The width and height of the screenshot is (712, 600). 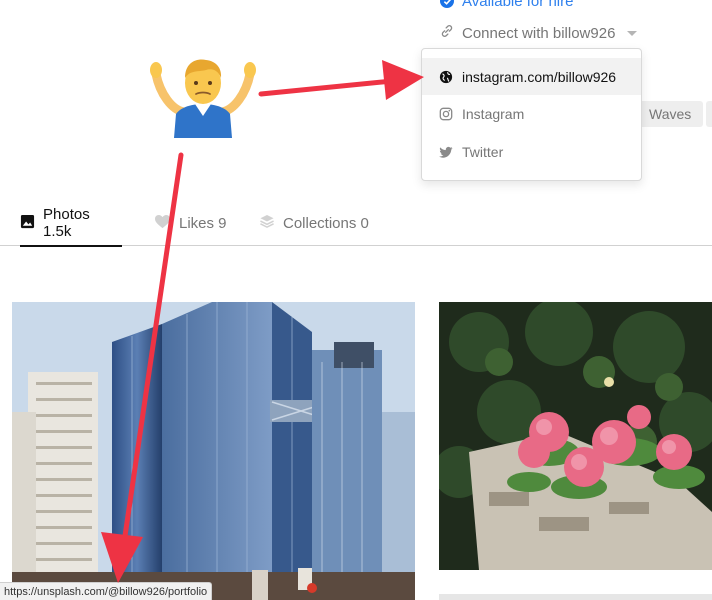 I want to click on profile-tabs: Photos 1.5k Likes 9 Collections 0, so click(x=356, y=223).